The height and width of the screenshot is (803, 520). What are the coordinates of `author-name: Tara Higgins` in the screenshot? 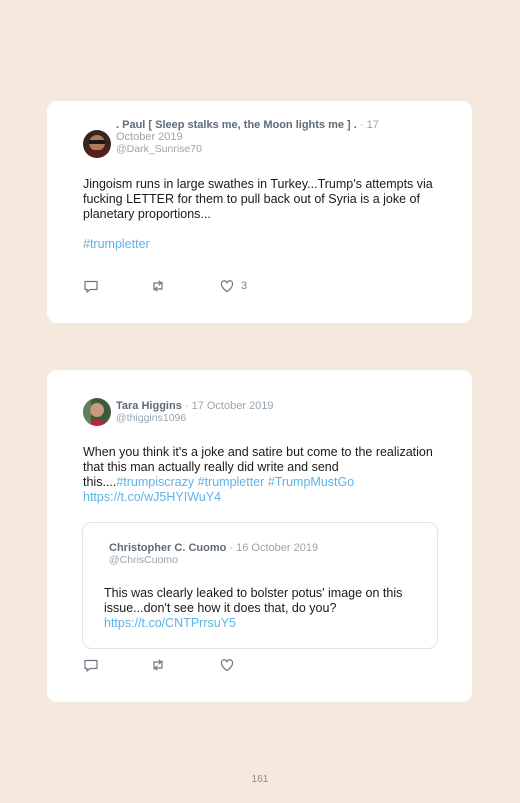 It's located at (149, 406).